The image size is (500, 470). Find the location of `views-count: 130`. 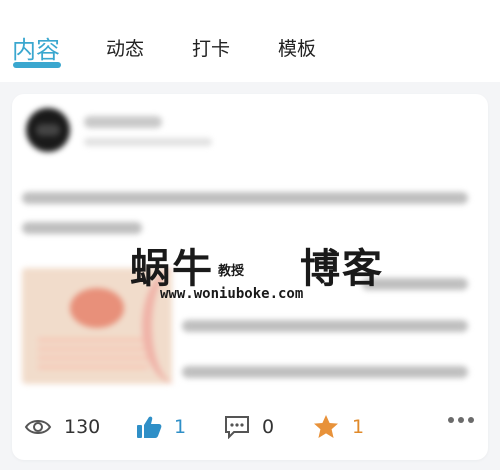

views-count: 130 is located at coordinates (82, 427).